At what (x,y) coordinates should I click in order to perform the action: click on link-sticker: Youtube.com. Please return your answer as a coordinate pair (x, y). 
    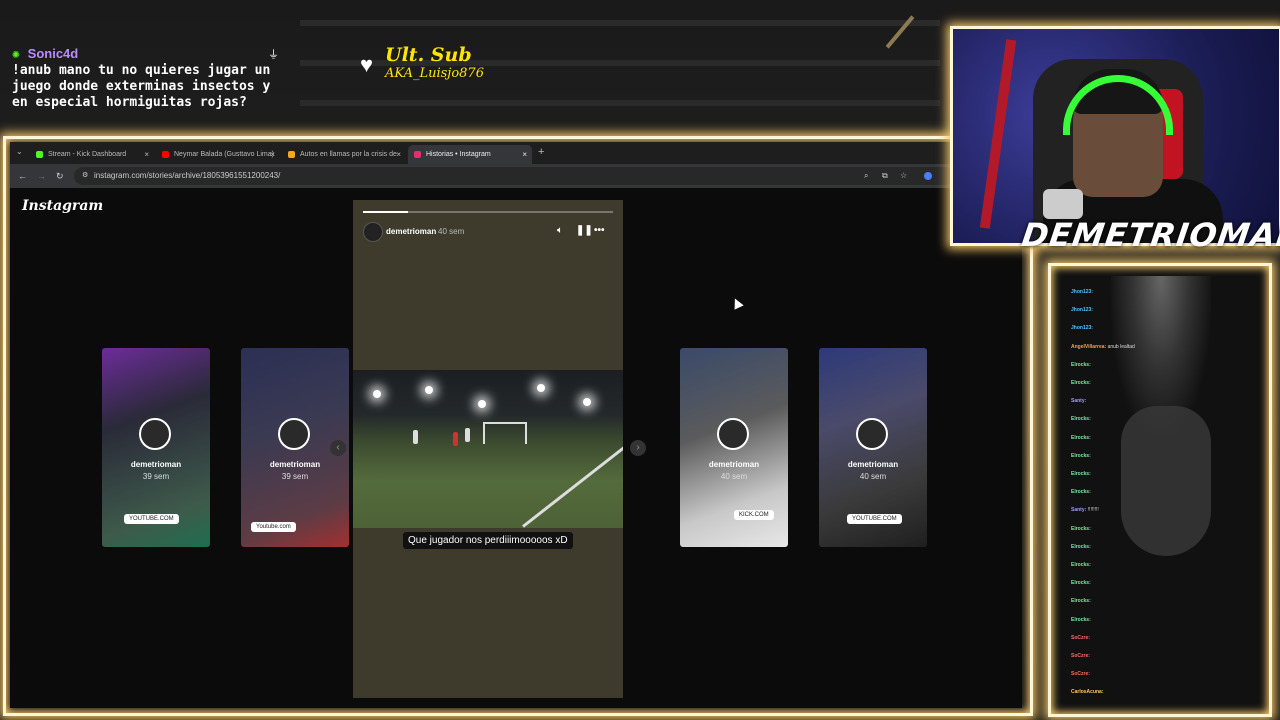
    Looking at the image, I should click on (273, 527).